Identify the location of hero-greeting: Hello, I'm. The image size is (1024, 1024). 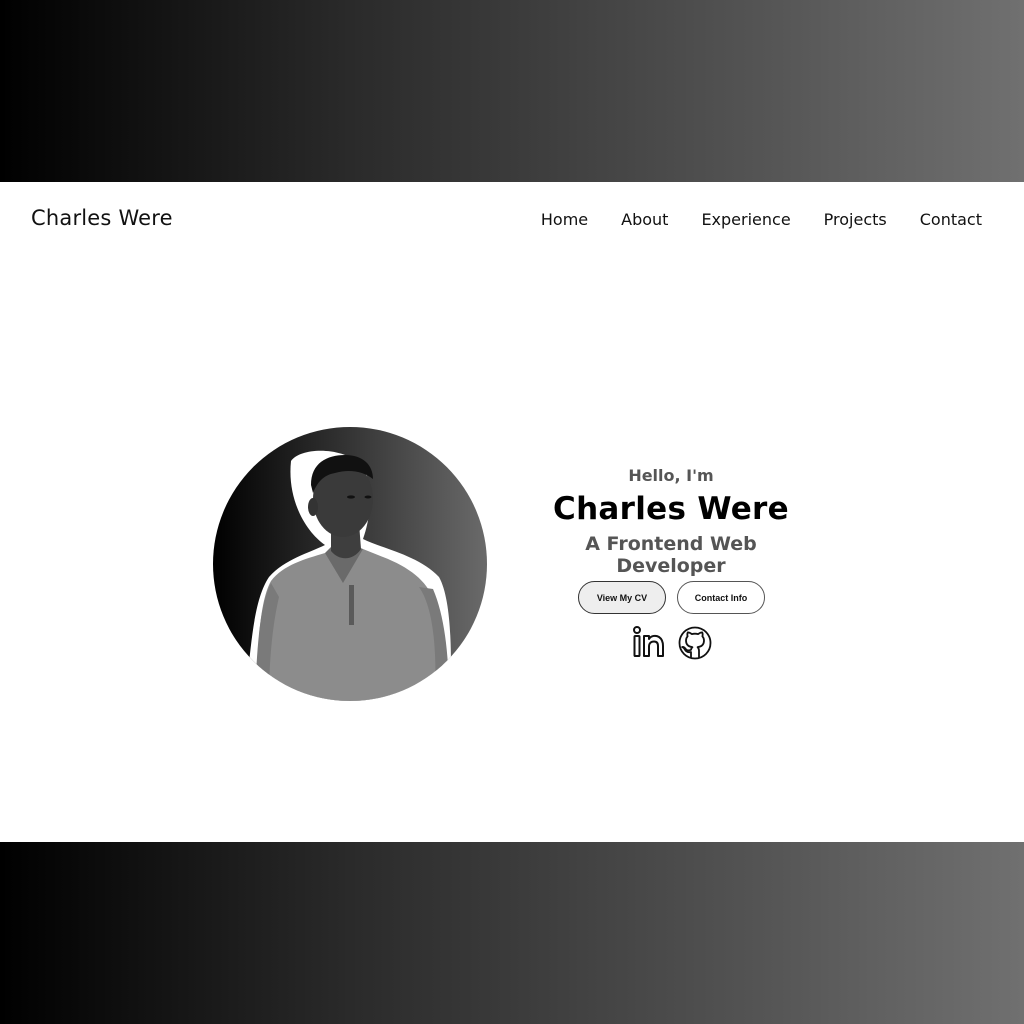
(671, 475).